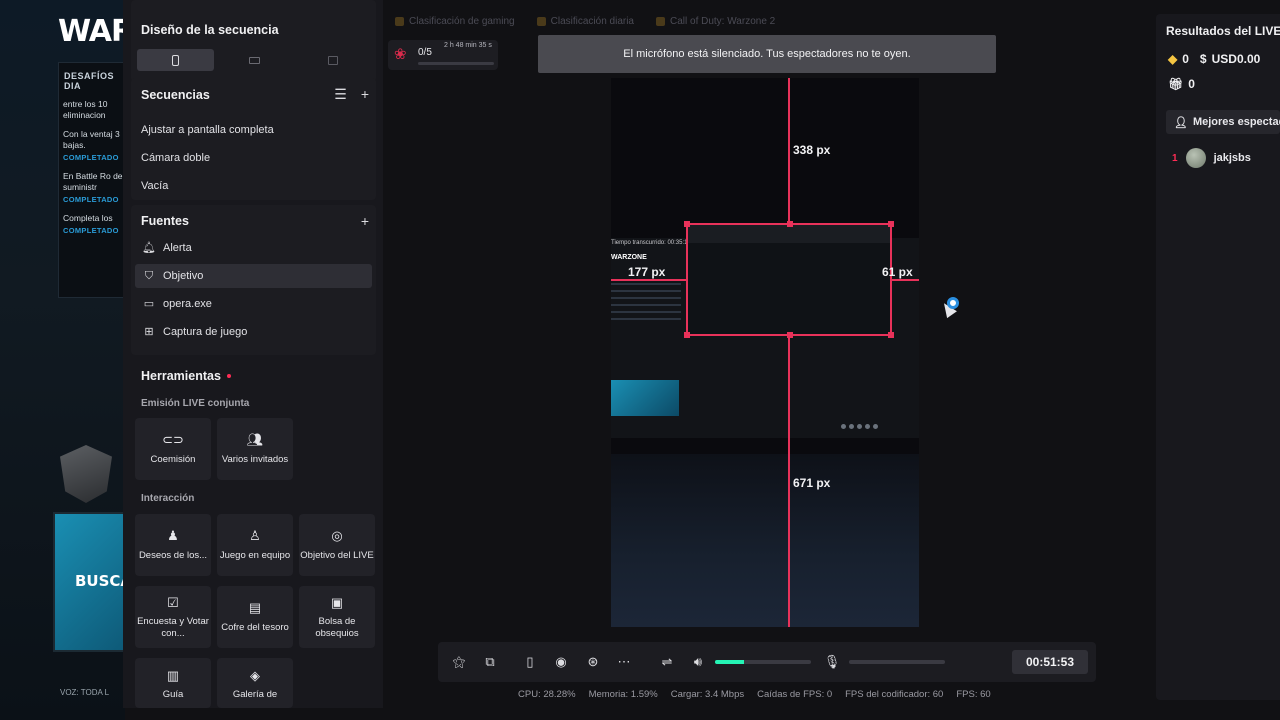 The image size is (1280, 720). Describe the element at coordinates (149, 331) in the screenshot. I see `gamepad-icon: ⊞` at that location.